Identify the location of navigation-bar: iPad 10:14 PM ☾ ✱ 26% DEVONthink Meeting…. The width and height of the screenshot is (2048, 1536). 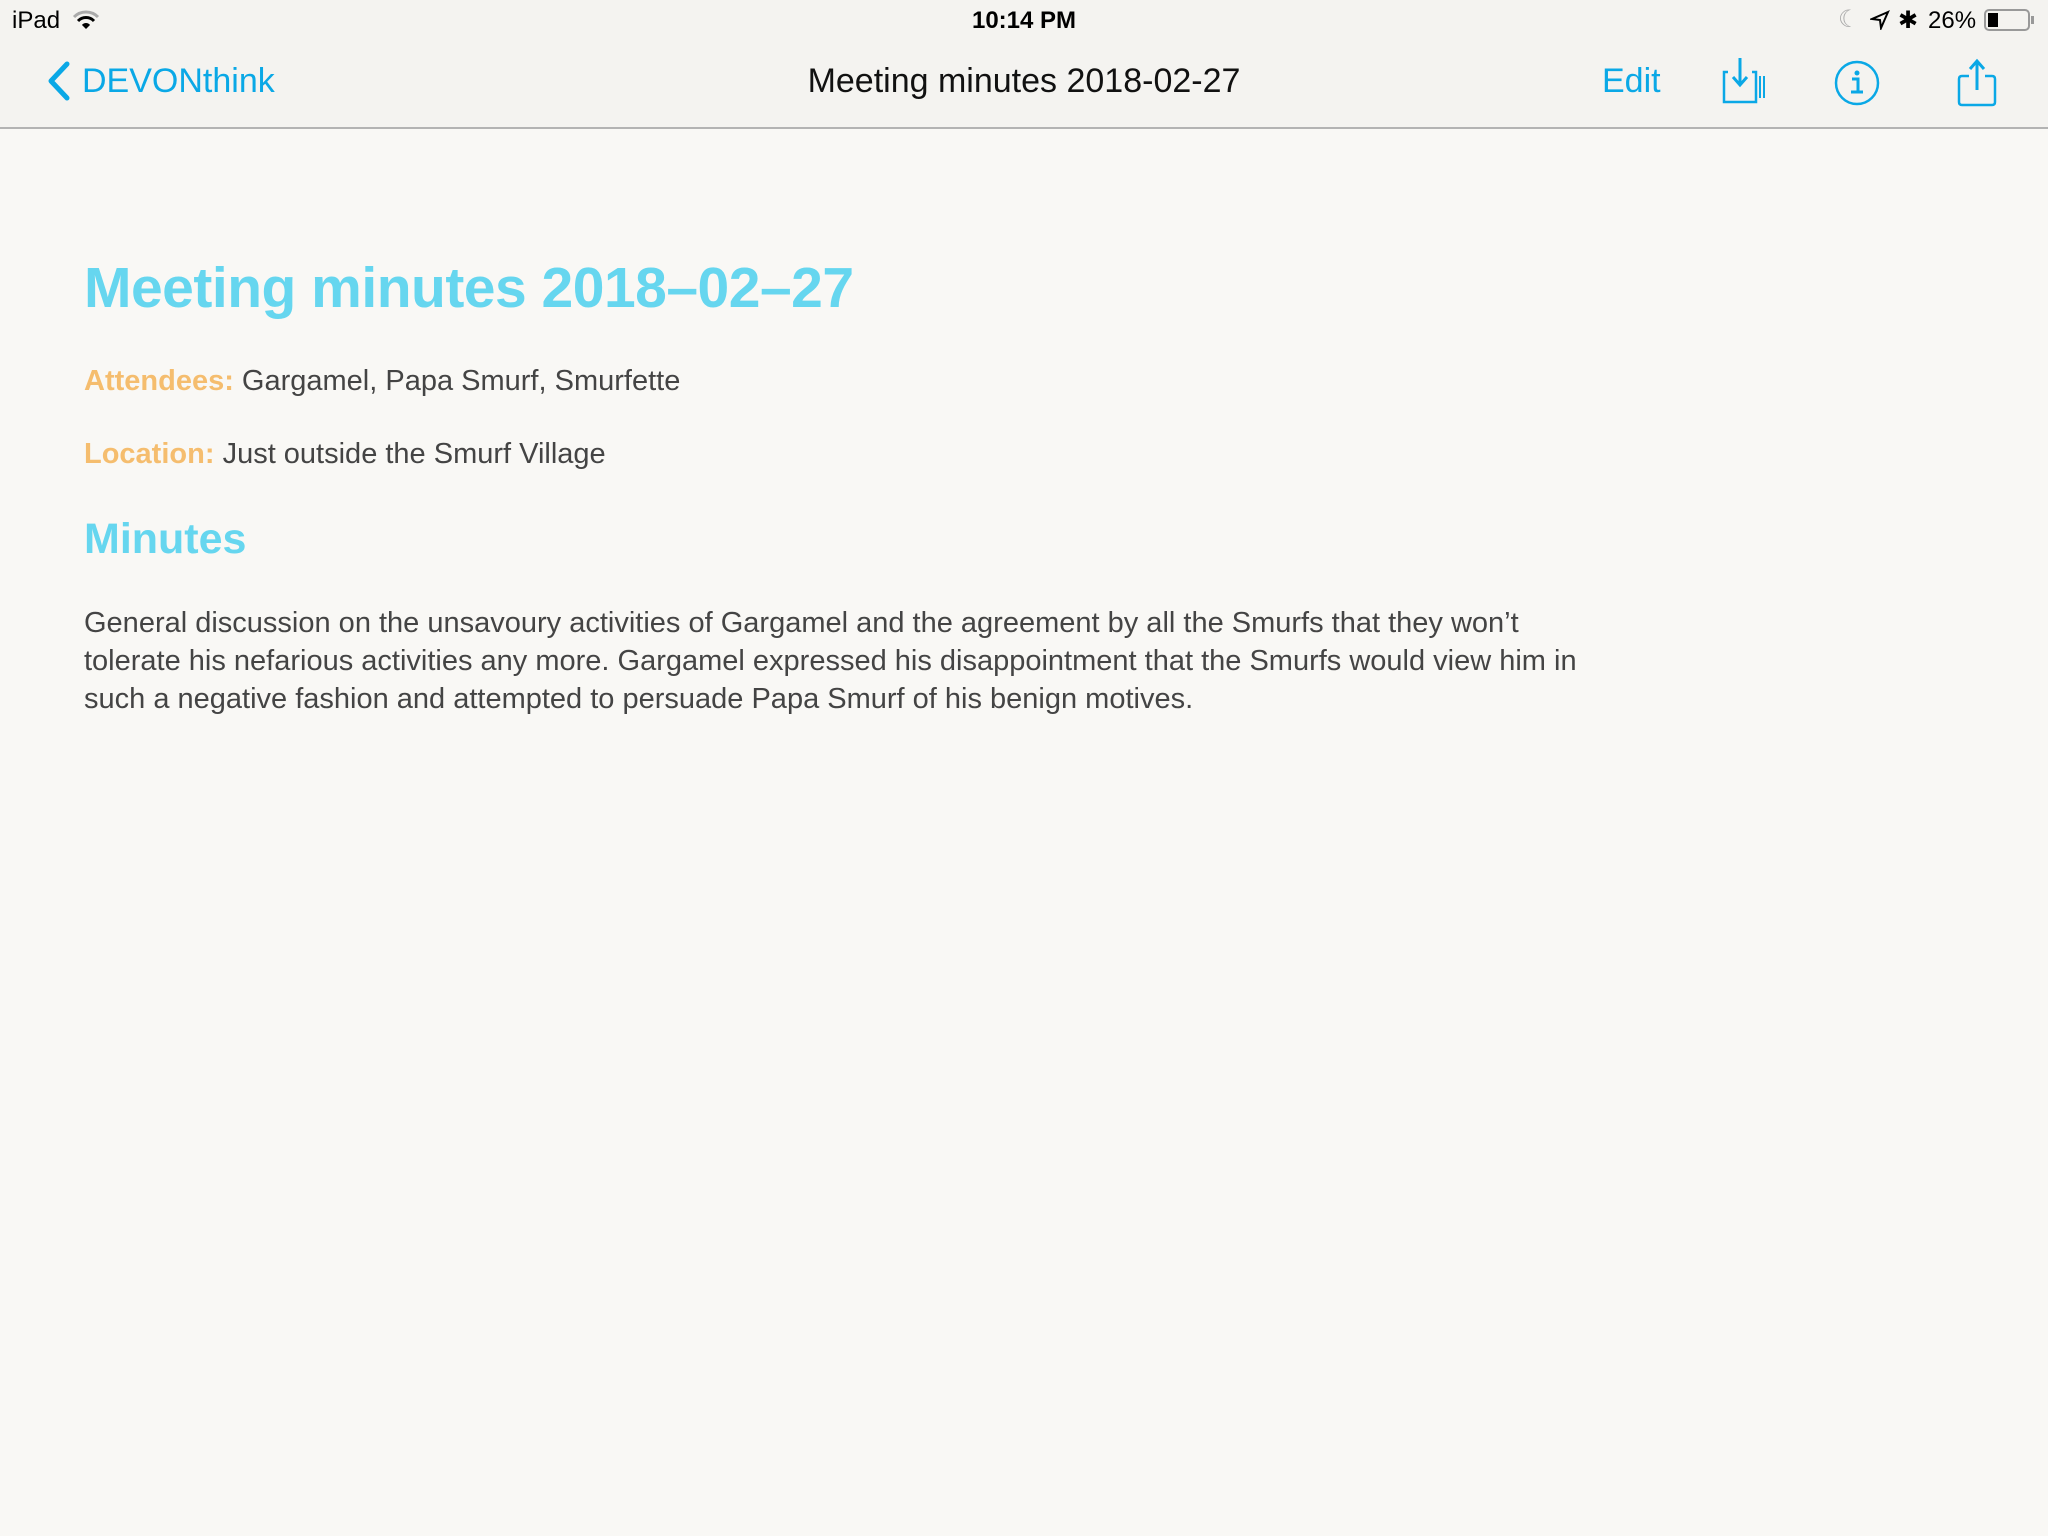
(1024, 64).